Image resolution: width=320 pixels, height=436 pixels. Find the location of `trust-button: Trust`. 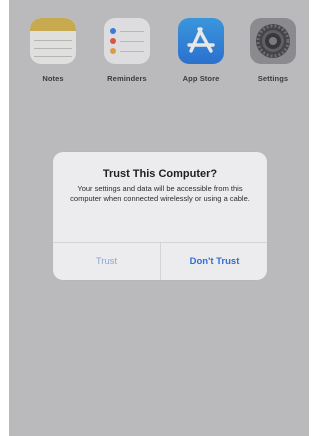

trust-button: Trust is located at coordinates (106, 261).